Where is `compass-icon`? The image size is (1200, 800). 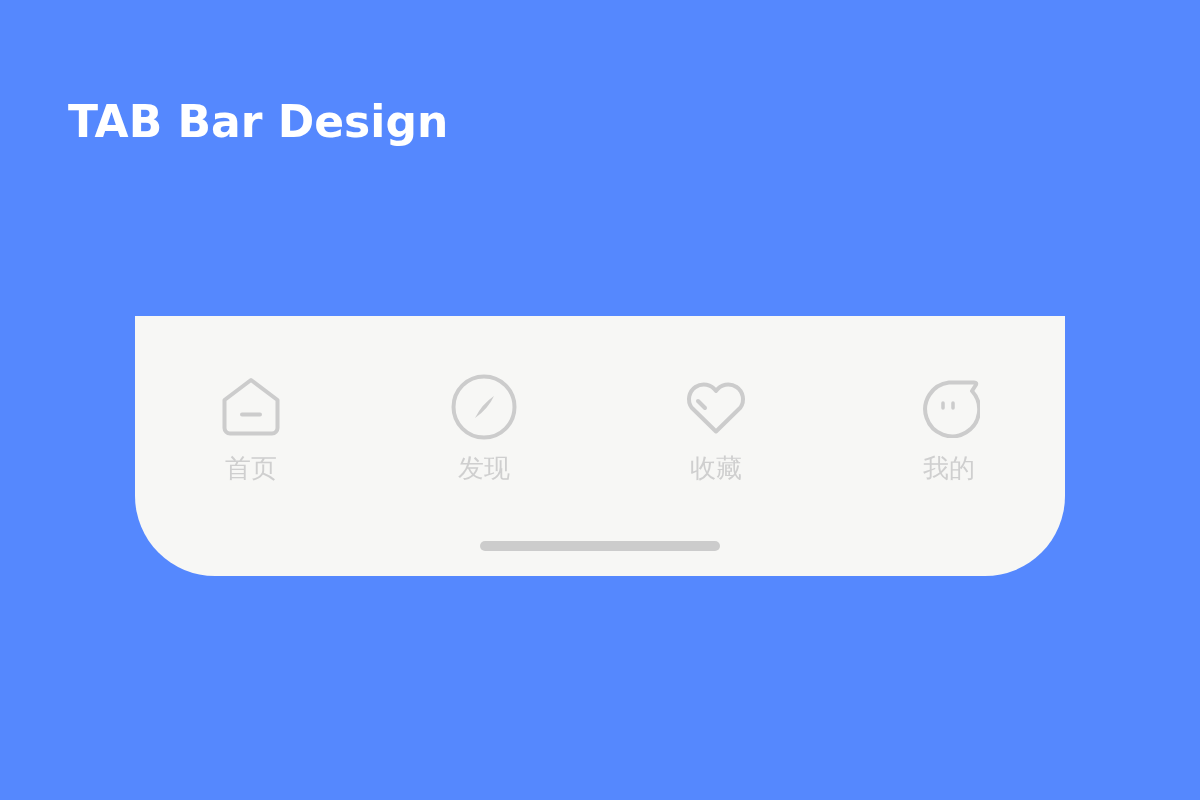
compass-icon is located at coordinates (483, 407).